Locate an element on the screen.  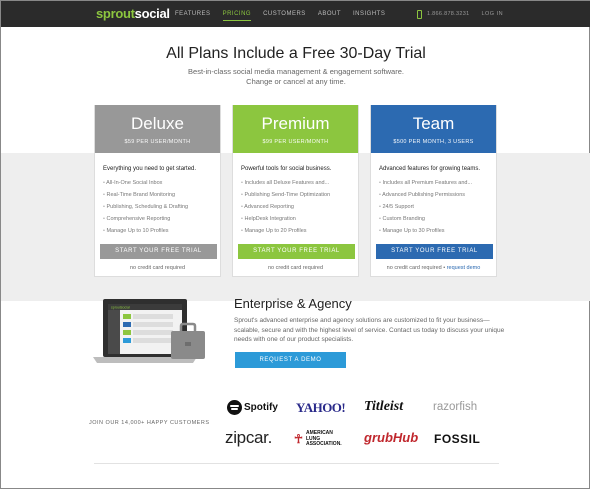
nav-link-customers: CUSTOMERS is located at coordinates (284, 14).